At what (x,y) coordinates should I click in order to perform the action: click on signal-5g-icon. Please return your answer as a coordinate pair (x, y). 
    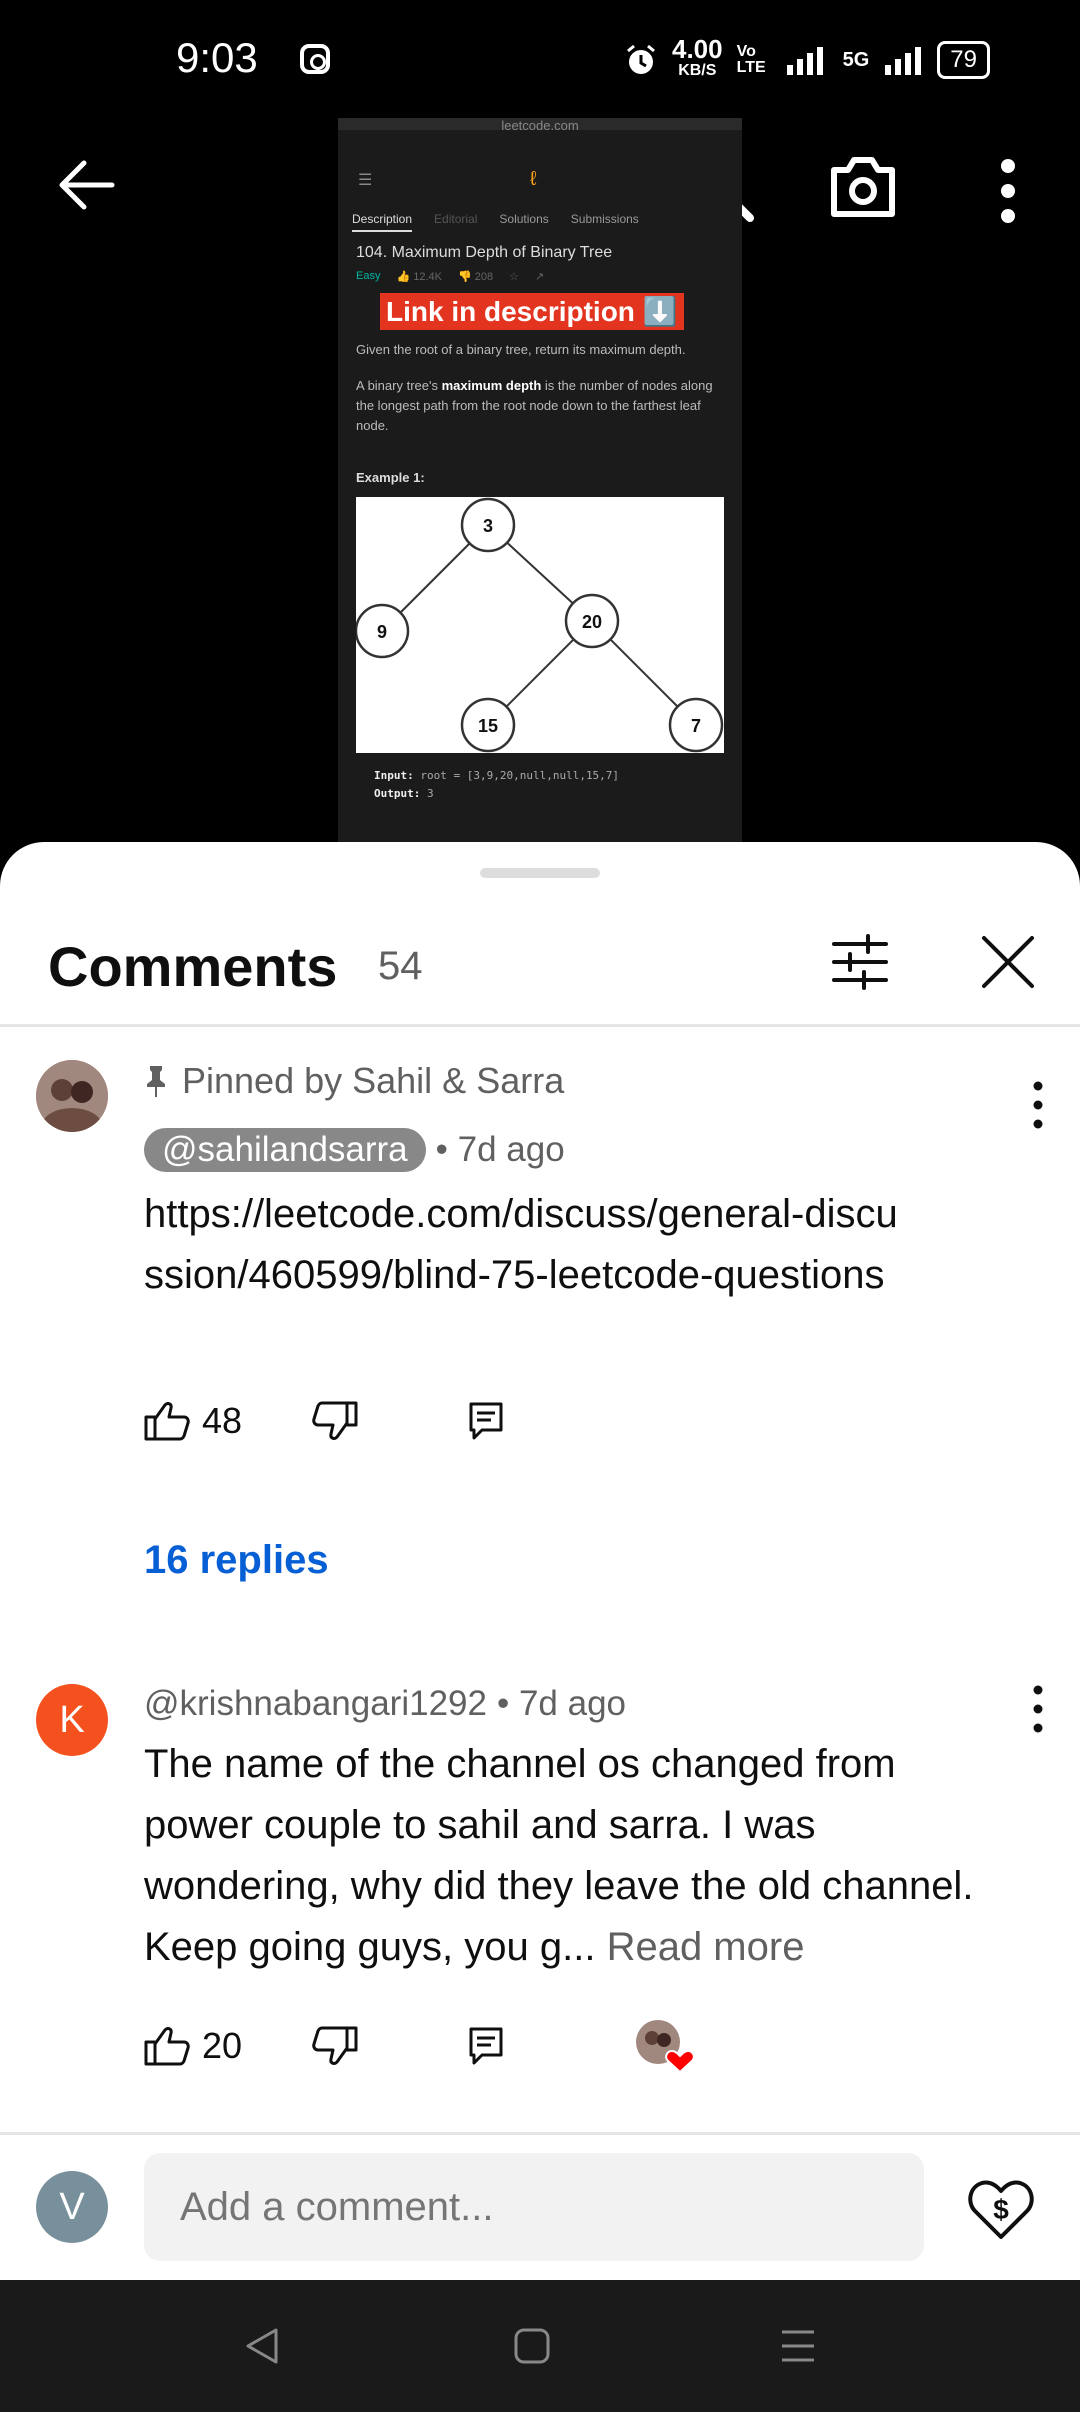
    Looking at the image, I should click on (903, 61).